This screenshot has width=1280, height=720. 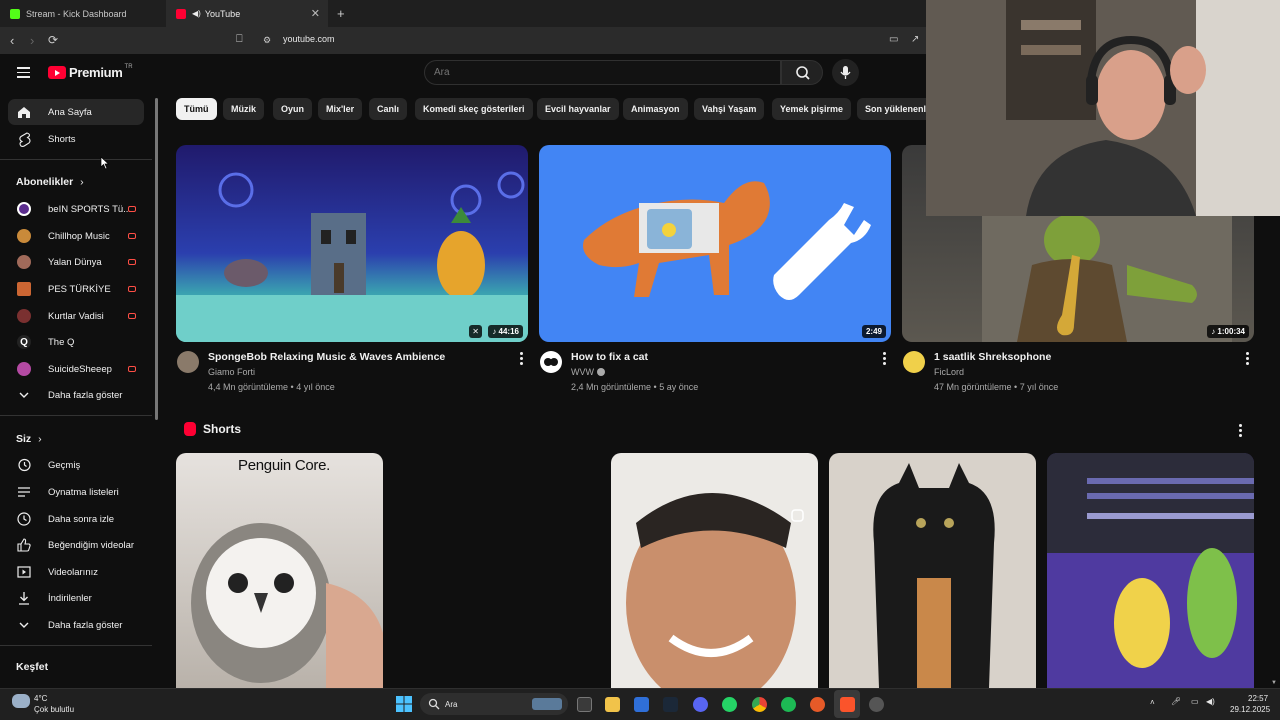 What do you see at coordinates (812, 109) in the screenshot?
I see `chip-cooking: Yemek pişirme` at bounding box center [812, 109].